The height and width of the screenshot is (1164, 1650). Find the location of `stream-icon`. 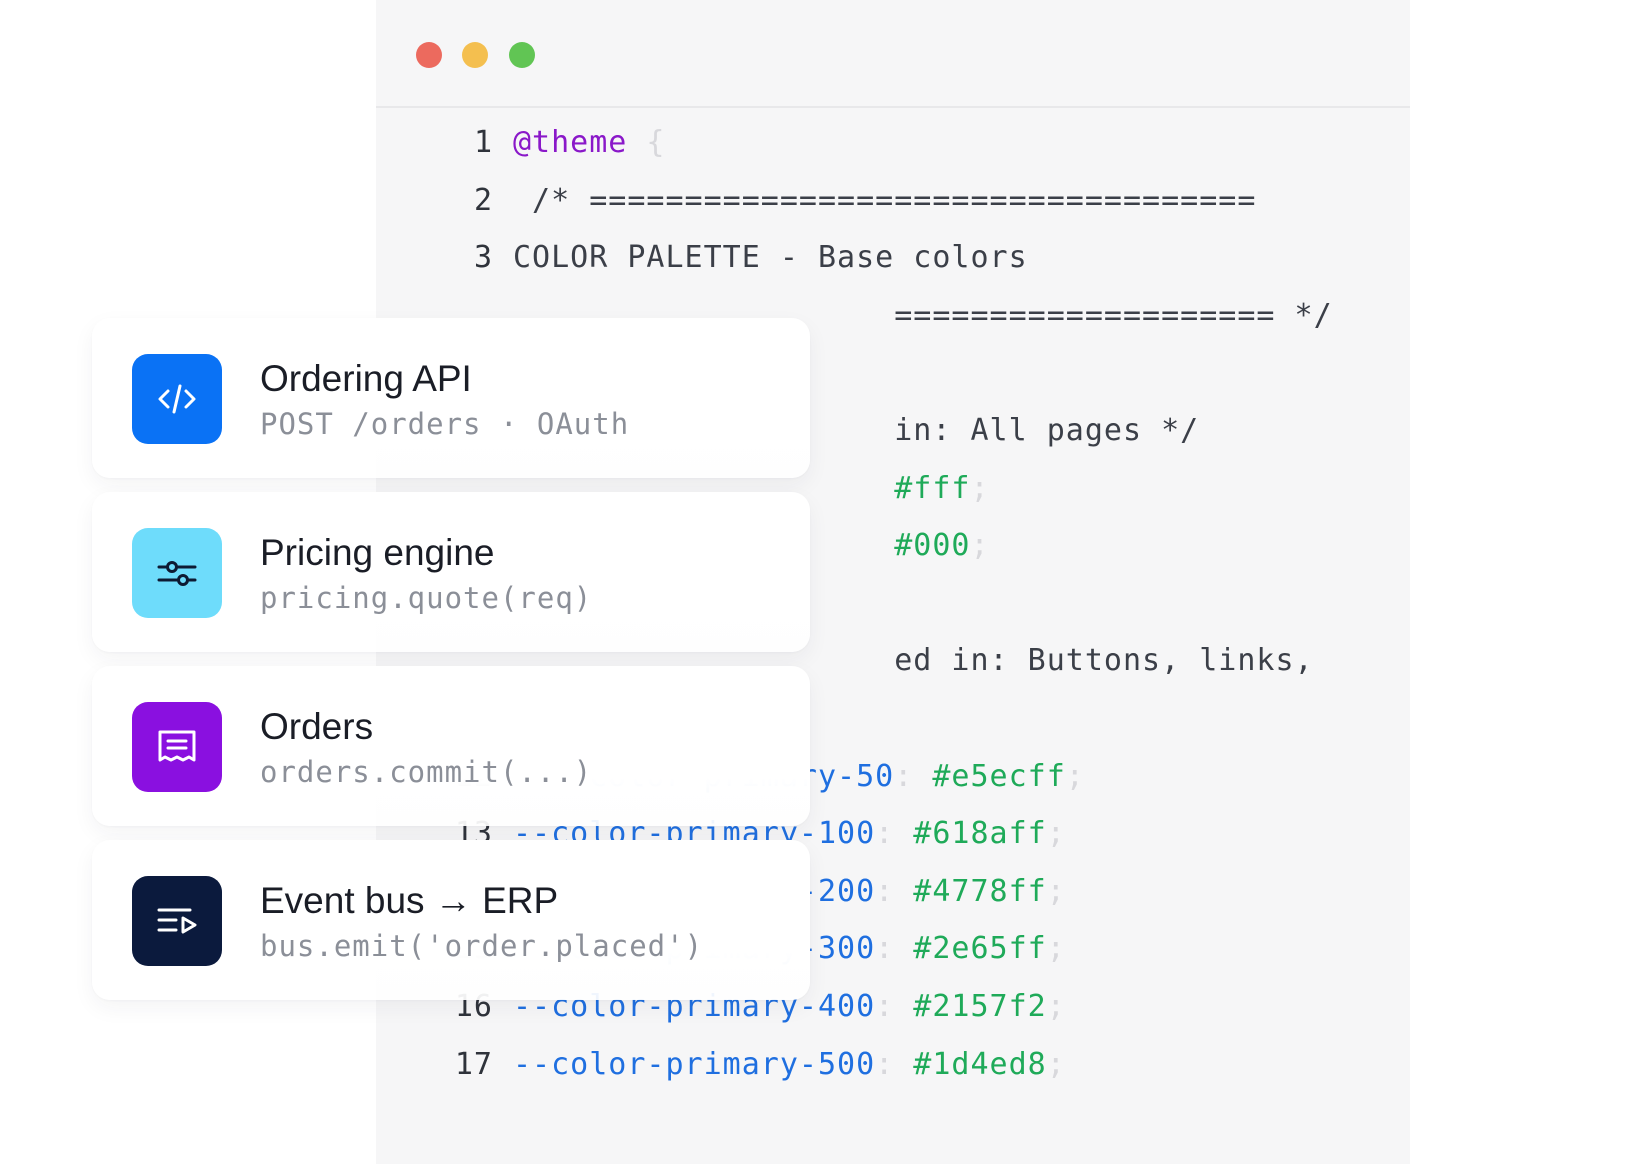

stream-icon is located at coordinates (177, 921).